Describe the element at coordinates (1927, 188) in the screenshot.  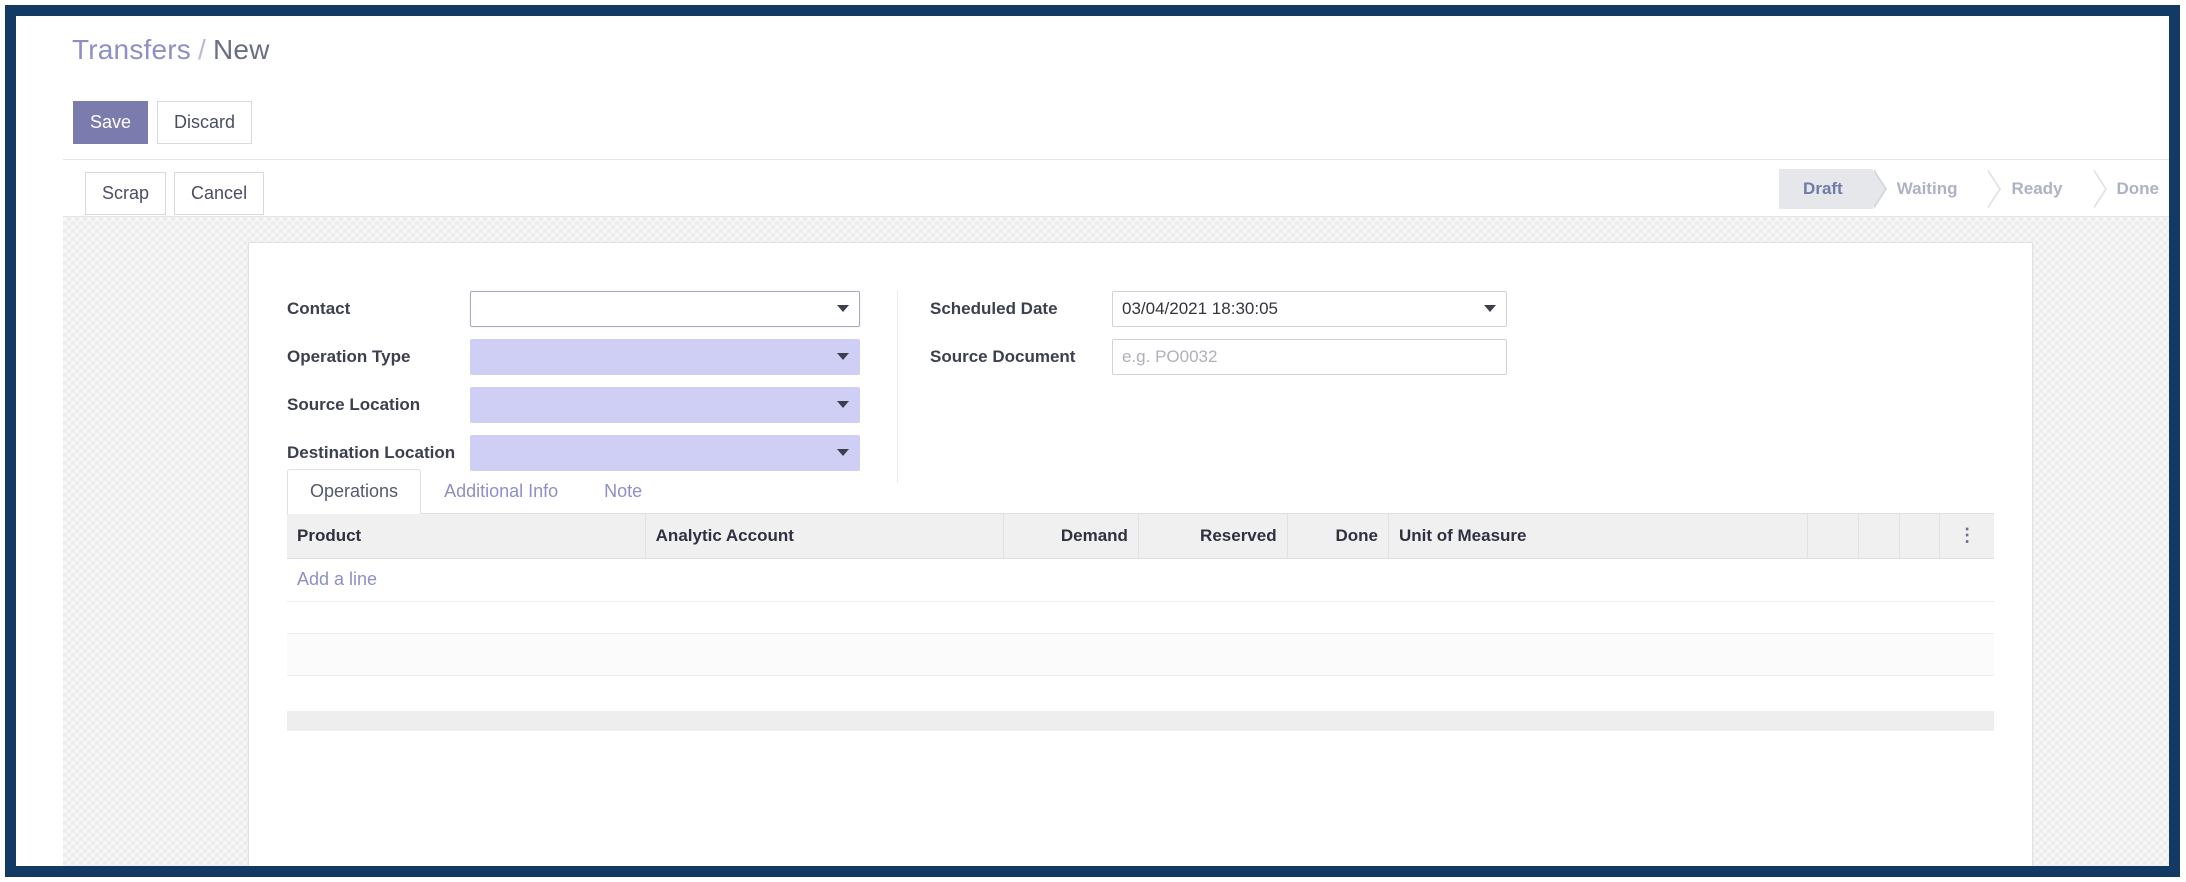
I see `status-stage-label: Waiting` at that location.